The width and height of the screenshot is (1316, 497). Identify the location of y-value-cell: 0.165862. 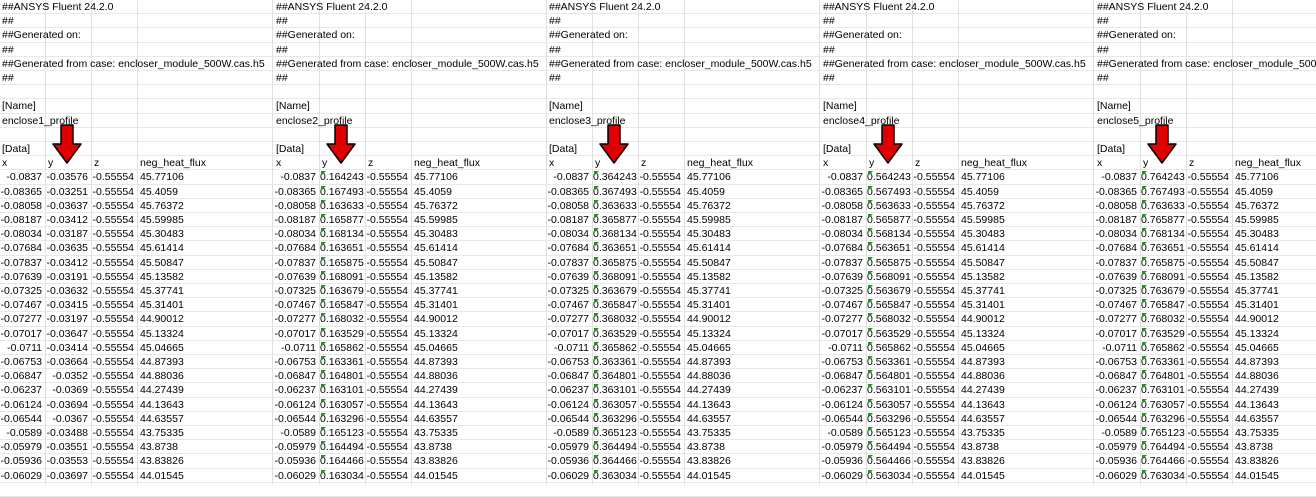
(342, 348).